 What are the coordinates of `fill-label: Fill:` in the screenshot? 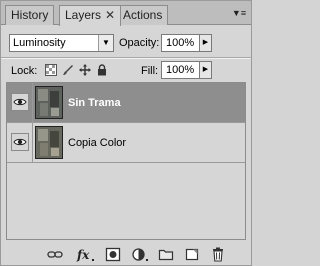 It's located at (150, 71).